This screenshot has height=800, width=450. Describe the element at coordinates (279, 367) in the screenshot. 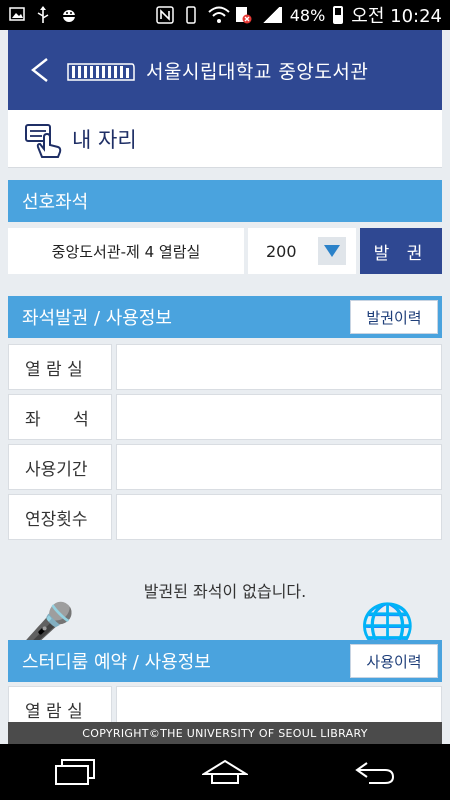

I see `reading-room-value` at that location.